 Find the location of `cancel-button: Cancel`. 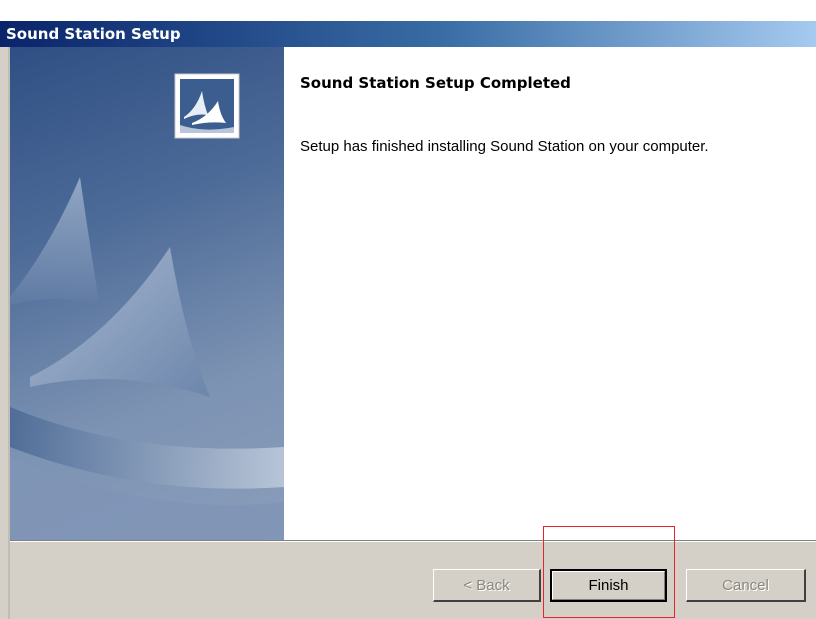

cancel-button: Cancel is located at coordinates (746, 585).